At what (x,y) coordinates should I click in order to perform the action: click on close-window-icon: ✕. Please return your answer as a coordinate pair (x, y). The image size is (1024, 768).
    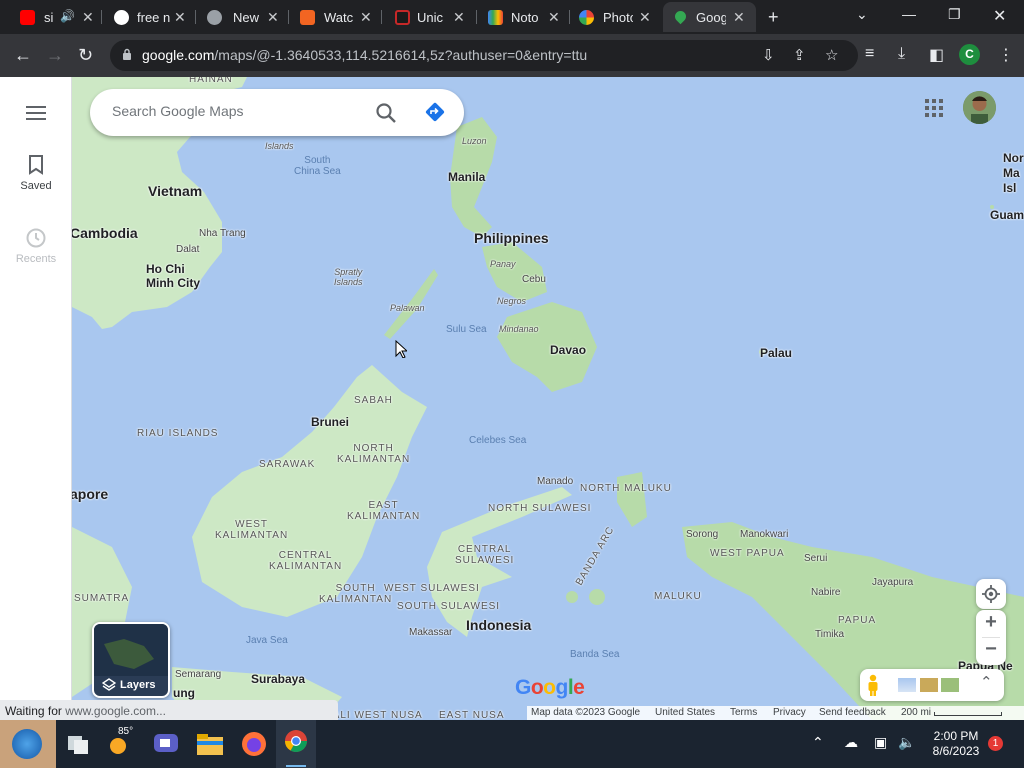
    Looking at the image, I should click on (999, 16).